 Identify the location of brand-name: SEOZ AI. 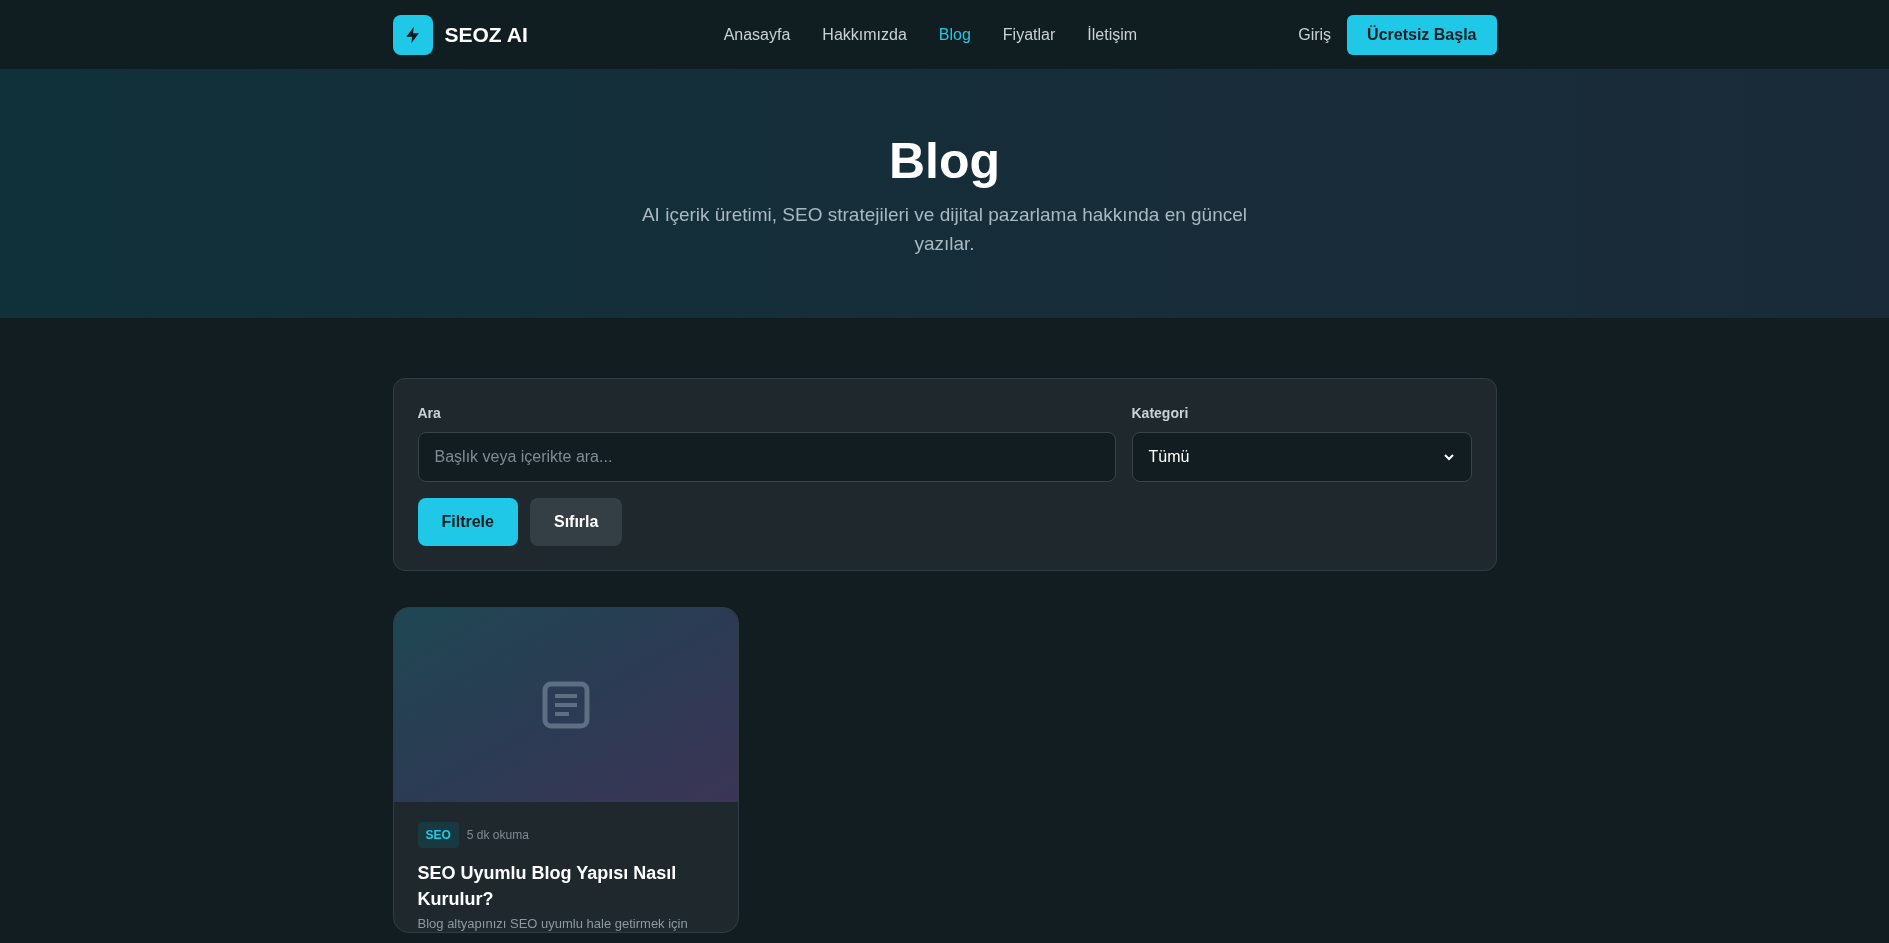
(486, 34).